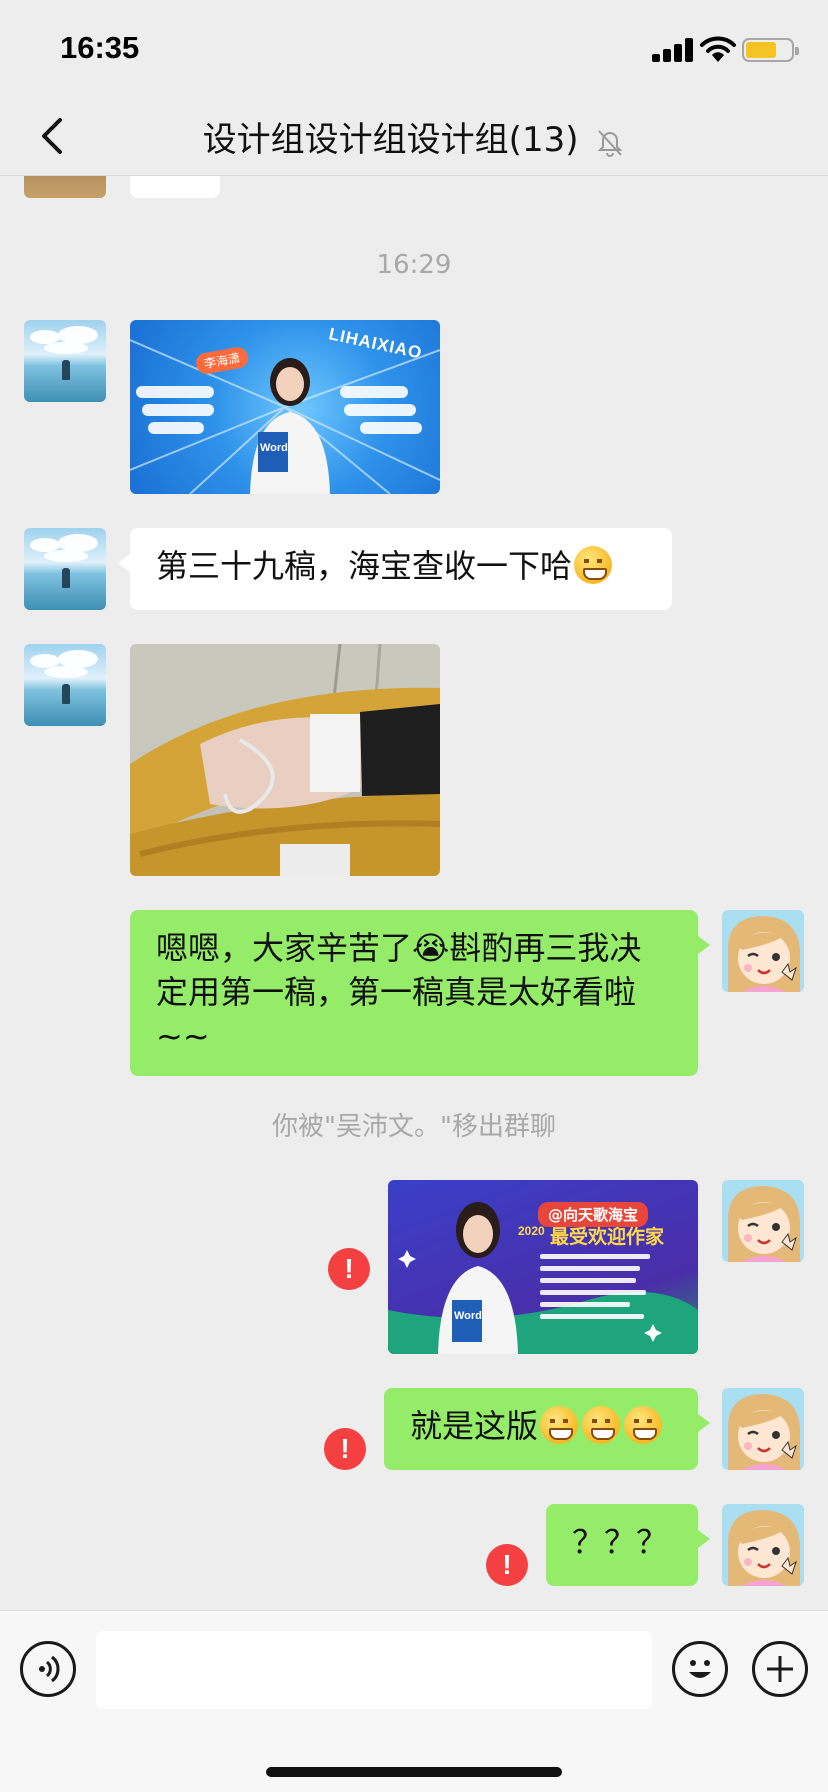 The image size is (828, 1792). I want to click on message-text: 嗯嗯，大家辛苦了😭斟酌再三我决定用第一稿，第一稿真是太好看啦~~, so click(399, 992).